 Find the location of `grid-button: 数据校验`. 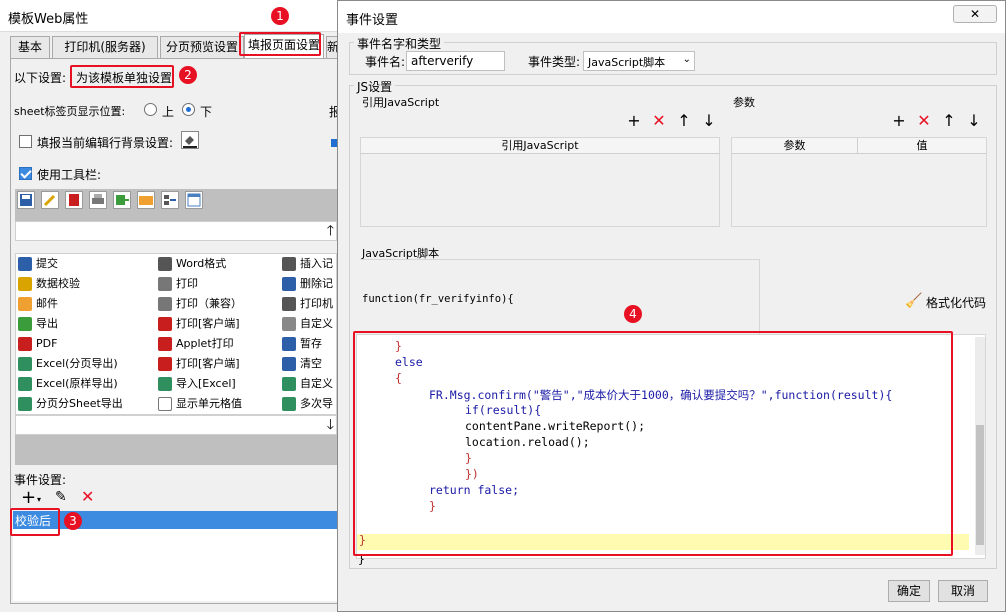

grid-button: 数据校验 is located at coordinates (87, 284).